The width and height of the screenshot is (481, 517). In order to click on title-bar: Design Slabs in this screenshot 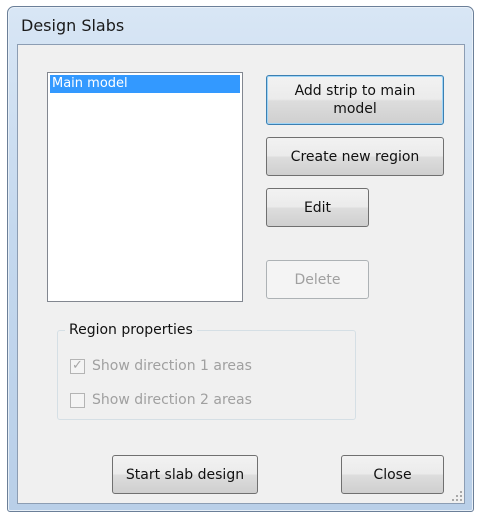, I will do `click(240, 25)`.